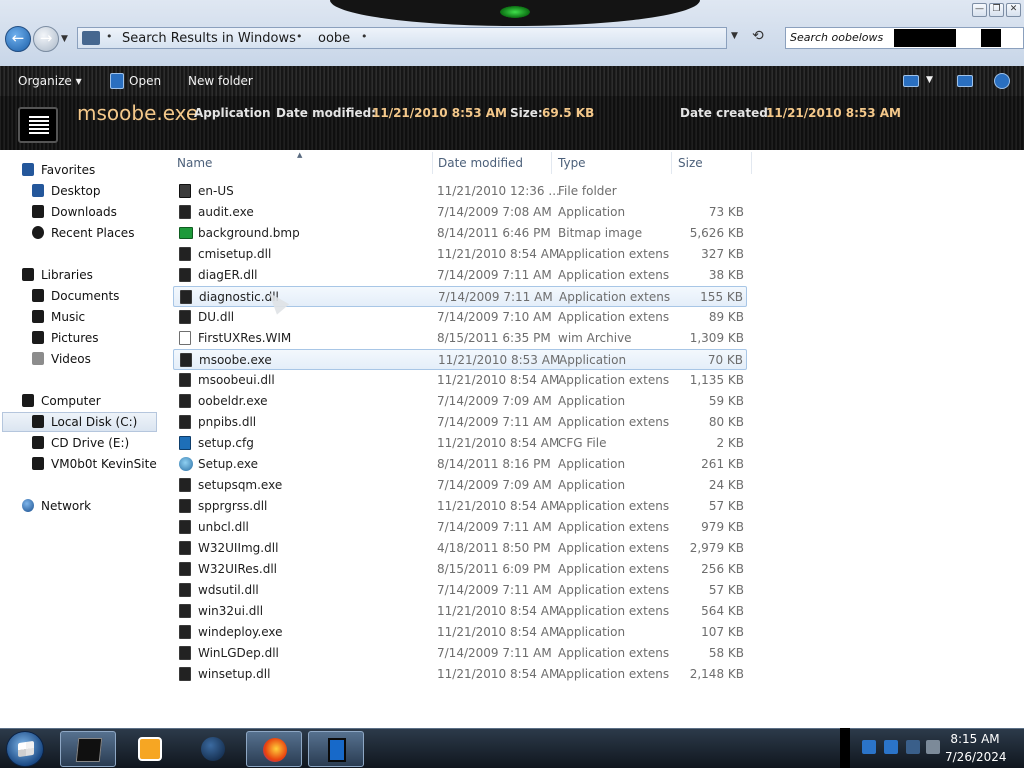 The width and height of the screenshot is (1024, 768). What do you see at coordinates (869, 747) in the screenshot?
I see `tray-app-icon` at bounding box center [869, 747].